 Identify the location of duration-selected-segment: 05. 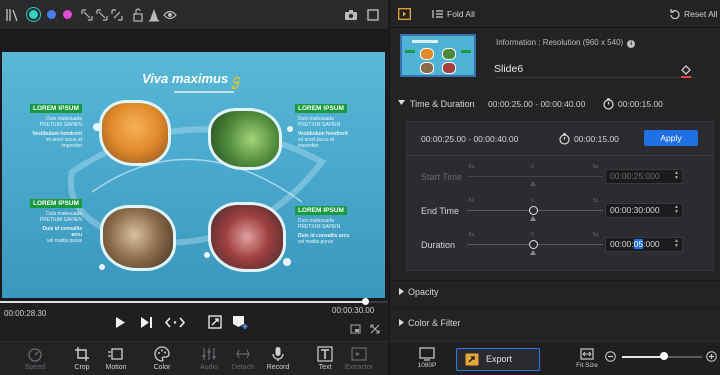
(638, 244).